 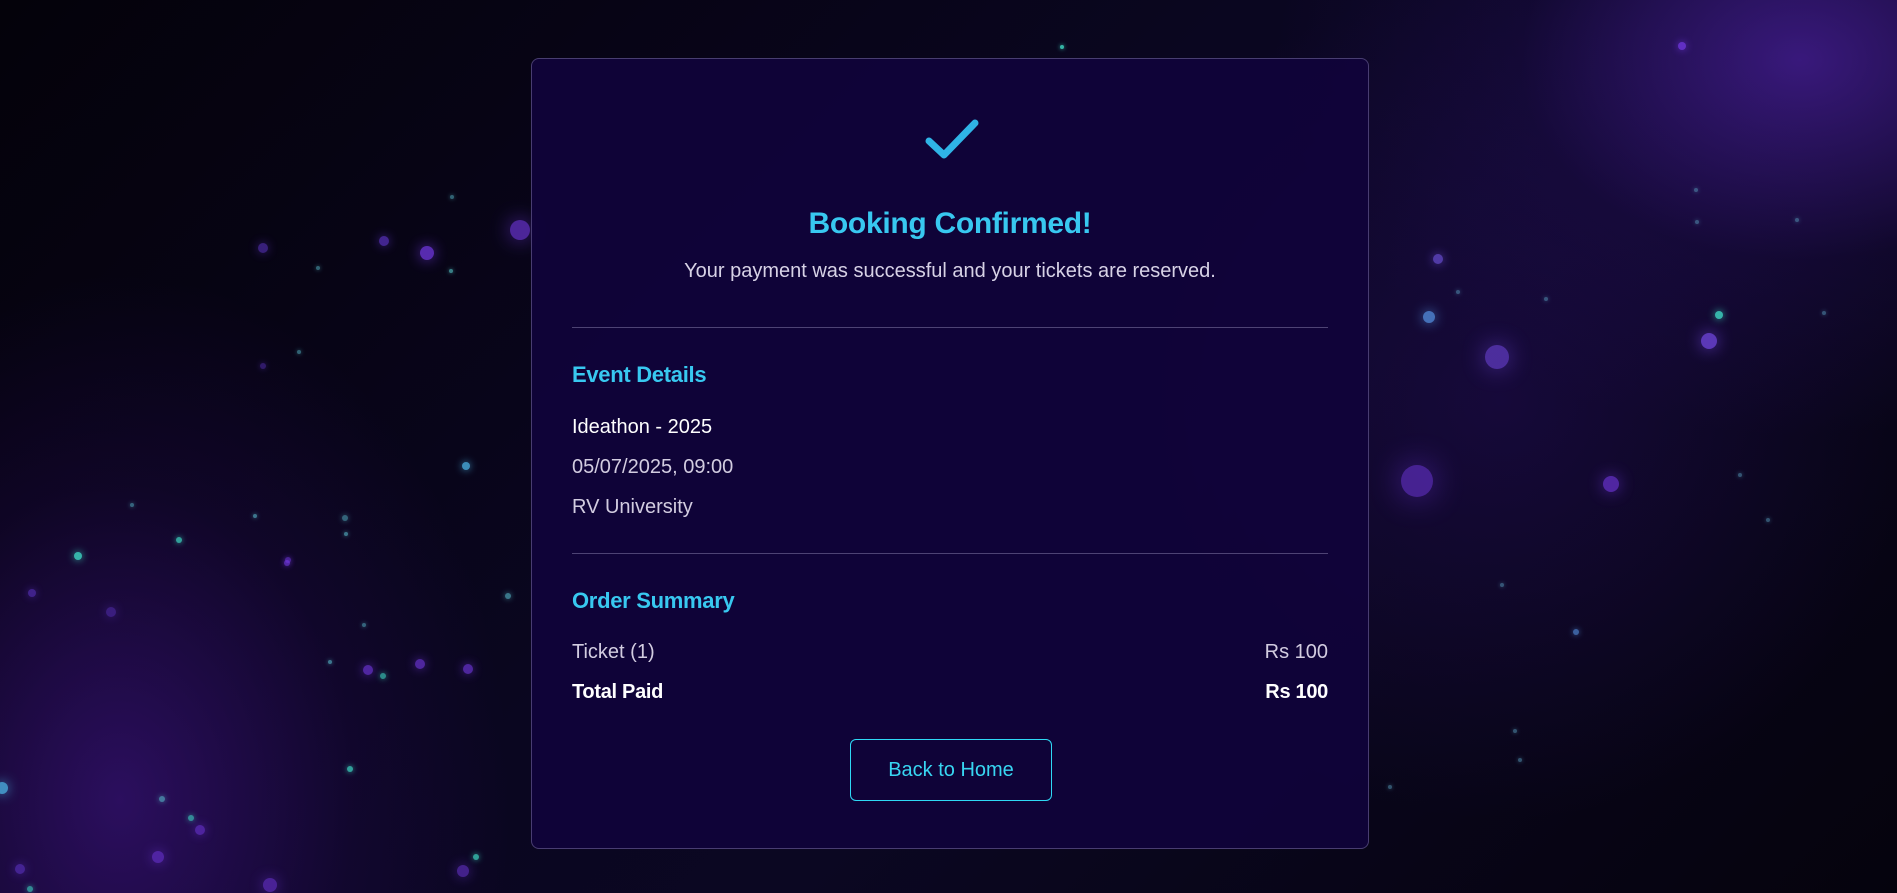 I want to click on ticket-line-item: Ticket (1) Rs 100, so click(x=950, y=652).